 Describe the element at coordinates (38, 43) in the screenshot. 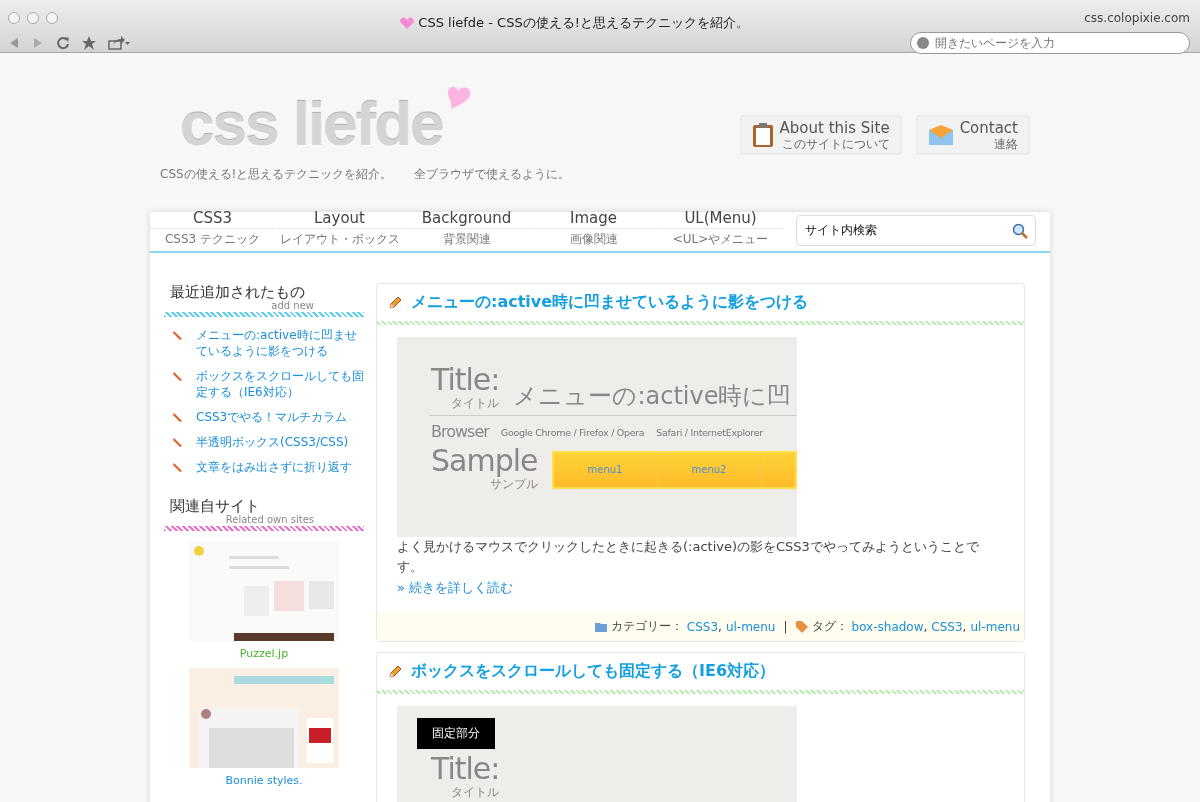

I see `forward-icon` at that location.